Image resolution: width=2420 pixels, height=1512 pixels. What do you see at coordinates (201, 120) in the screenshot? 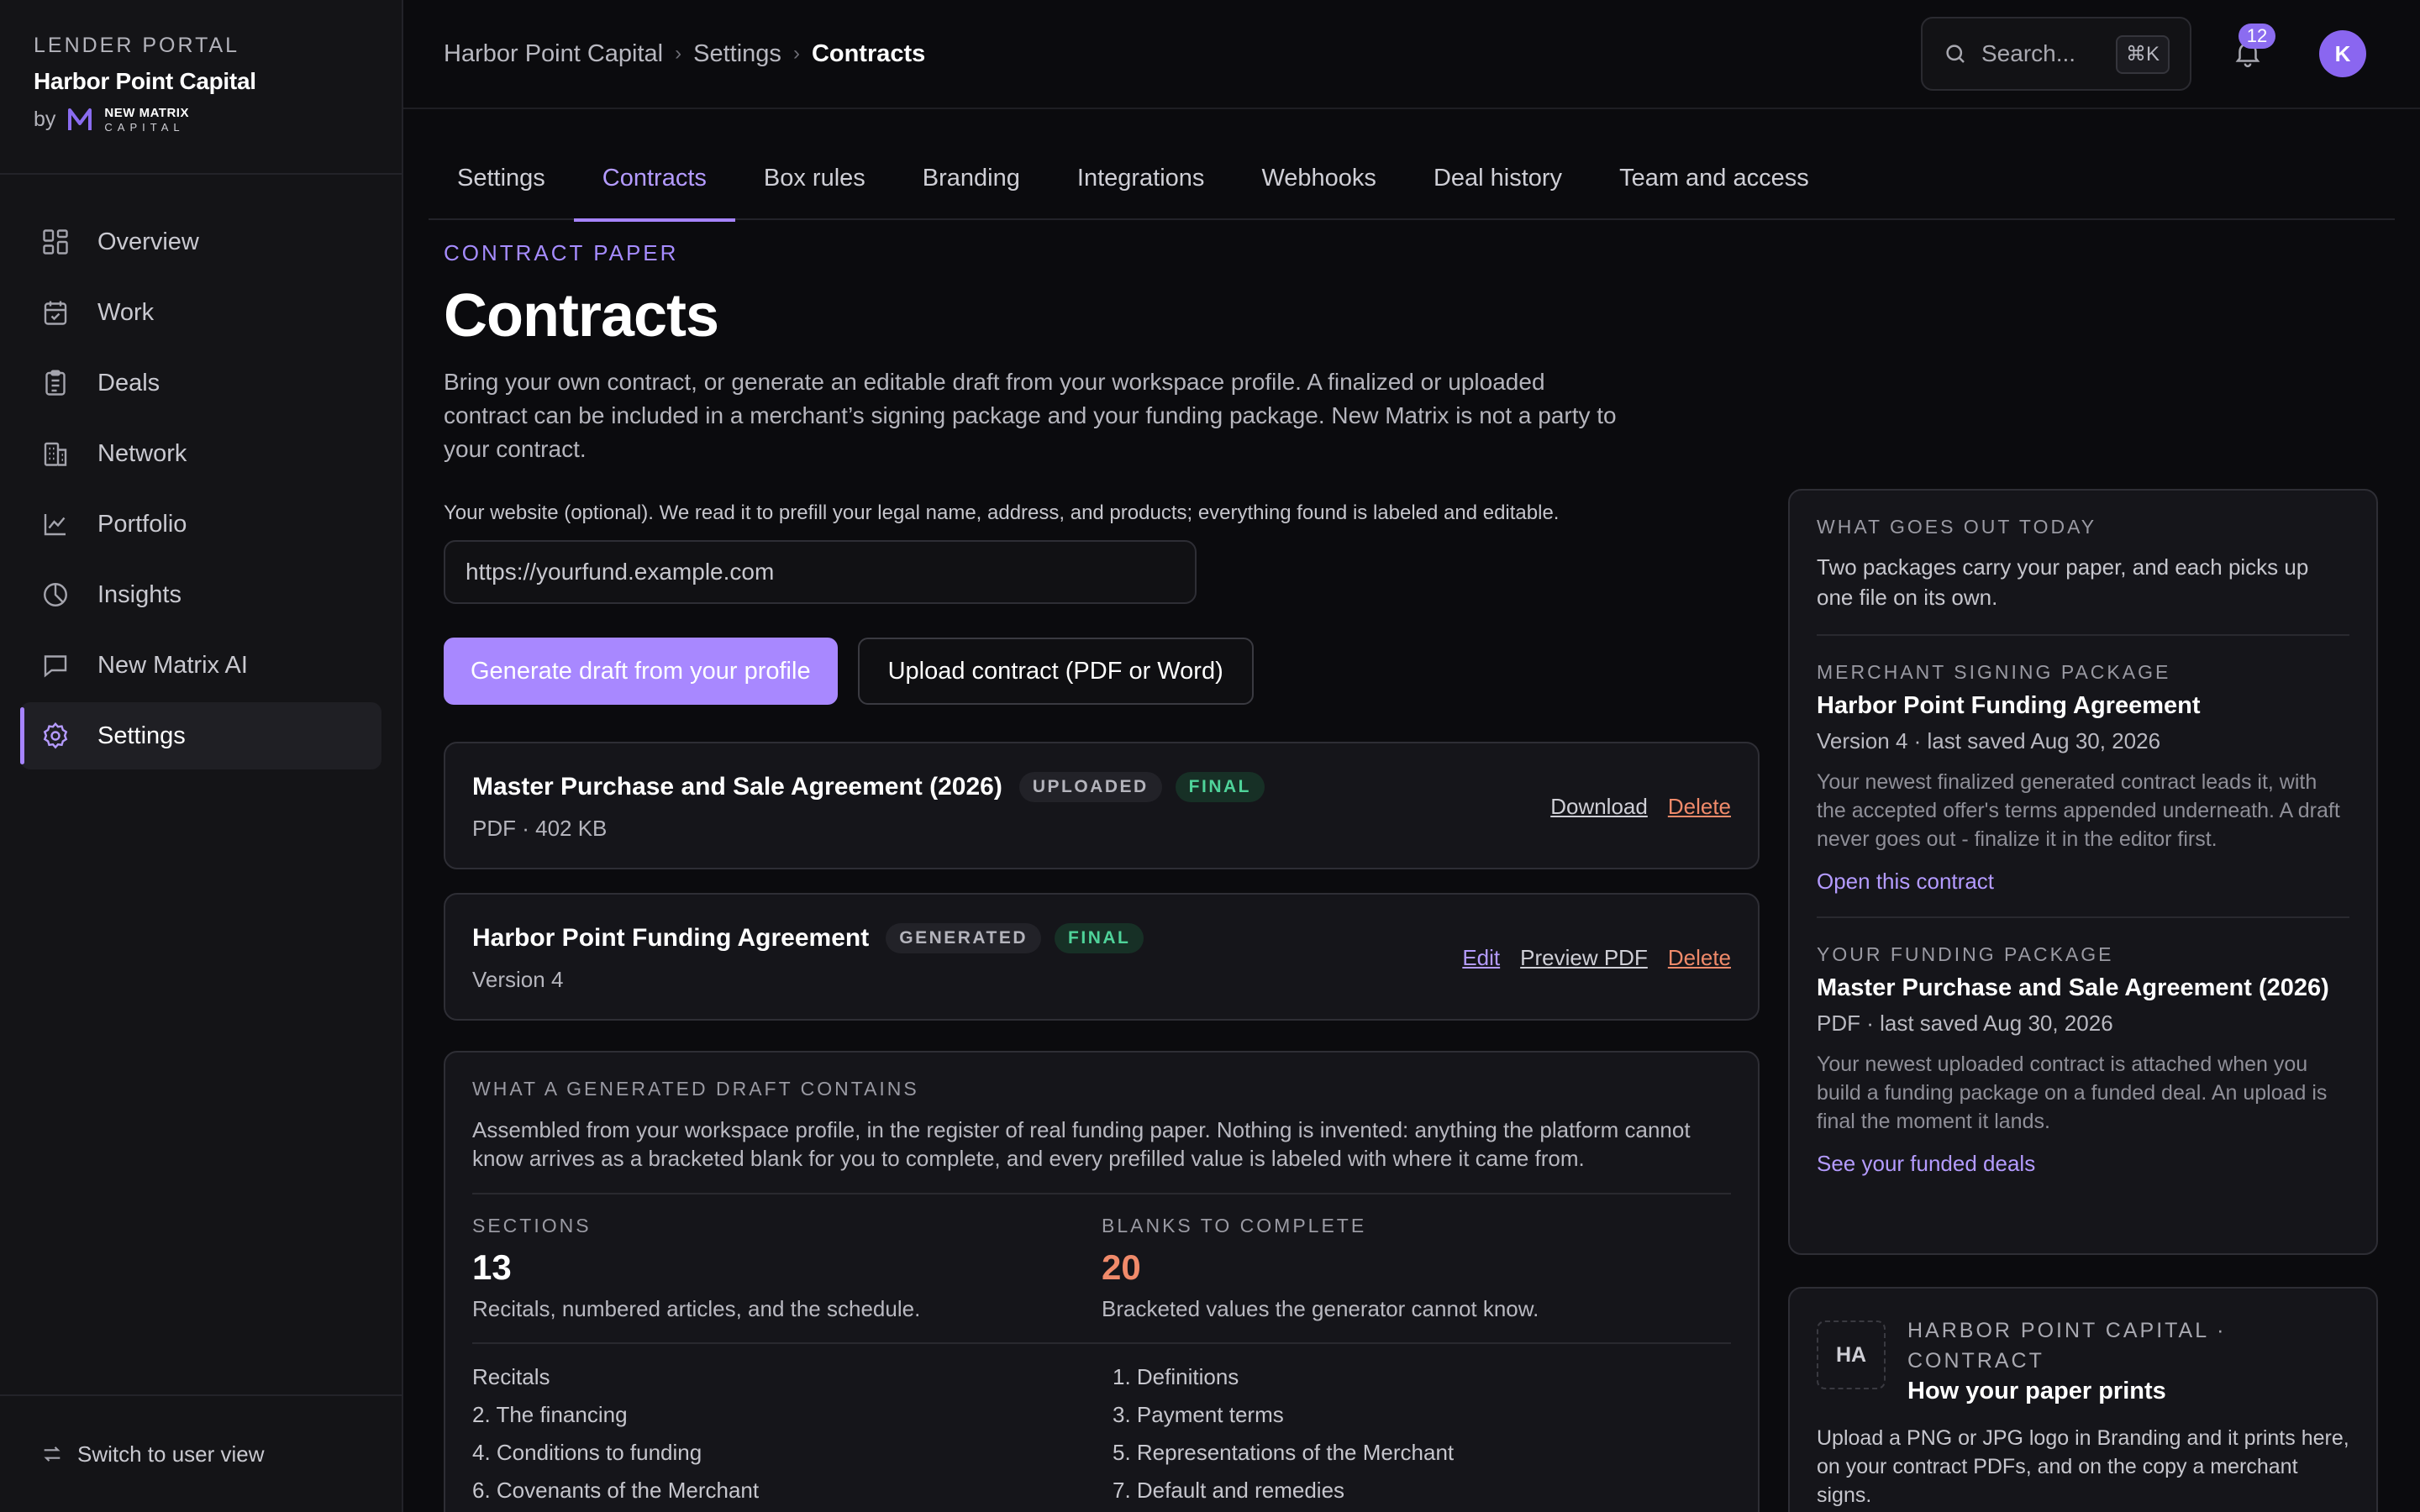
I see `partner-line: by NEW MATRIX CAPITAL` at bounding box center [201, 120].